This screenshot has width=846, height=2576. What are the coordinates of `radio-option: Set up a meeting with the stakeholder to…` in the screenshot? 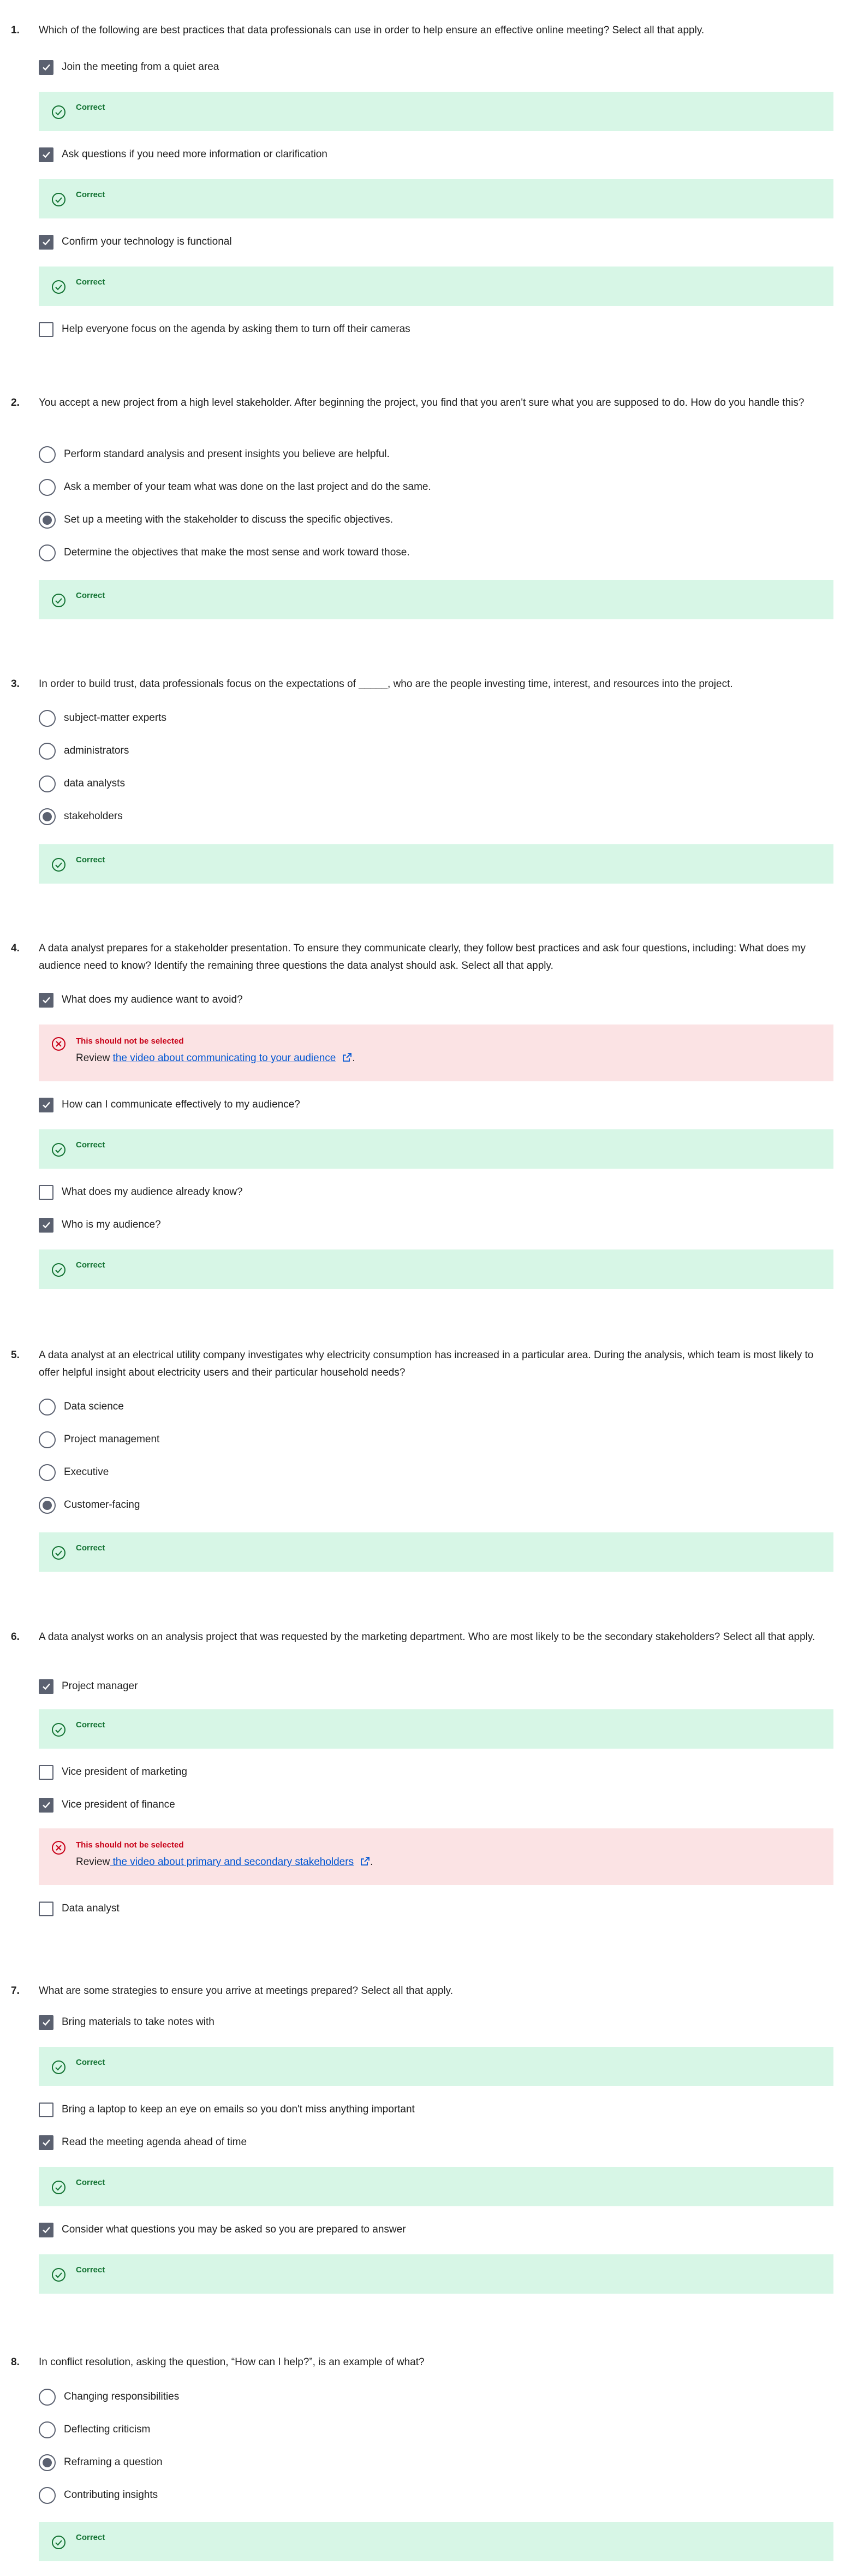 It's located at (216, 520).